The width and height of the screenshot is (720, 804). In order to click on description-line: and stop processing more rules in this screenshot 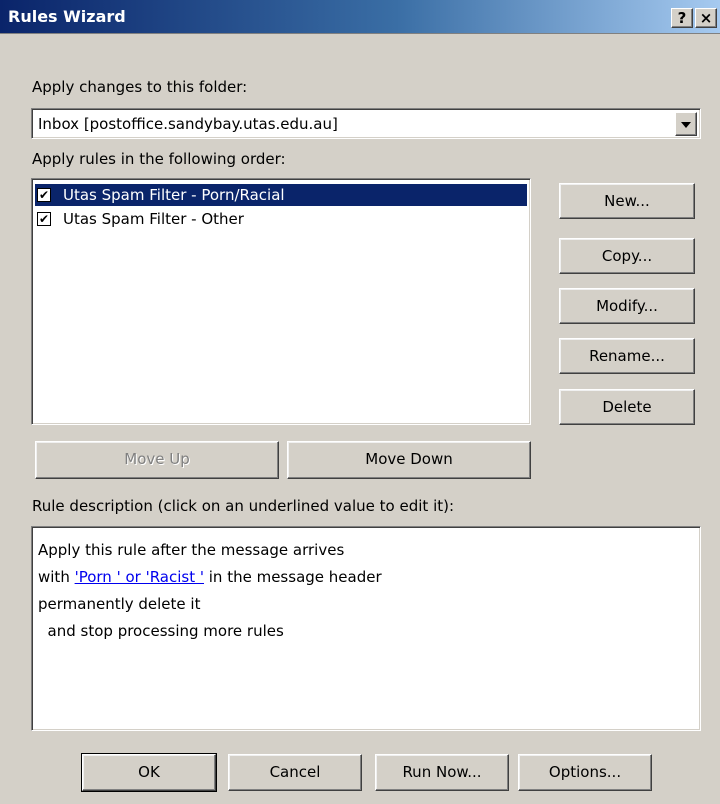, I will do `click(161, 631)`.